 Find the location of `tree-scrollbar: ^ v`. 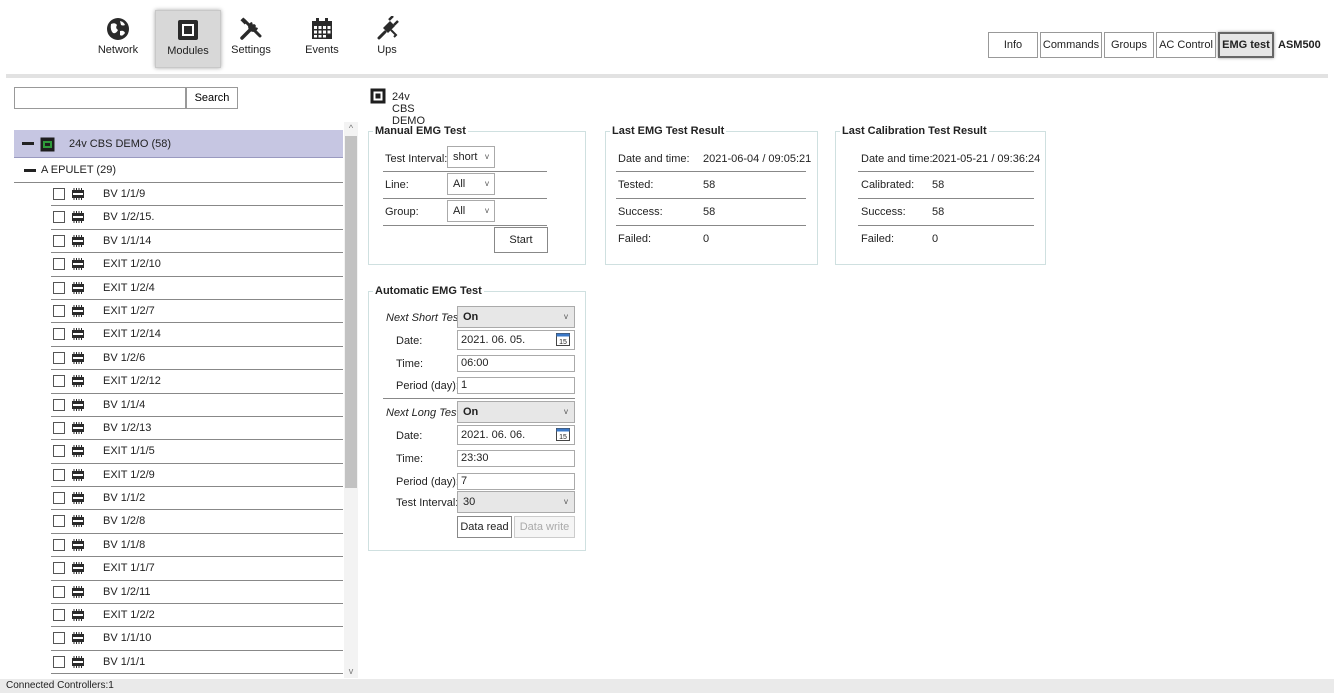

tree-scrollbar: ^ v is located at coordinates (351, 400).